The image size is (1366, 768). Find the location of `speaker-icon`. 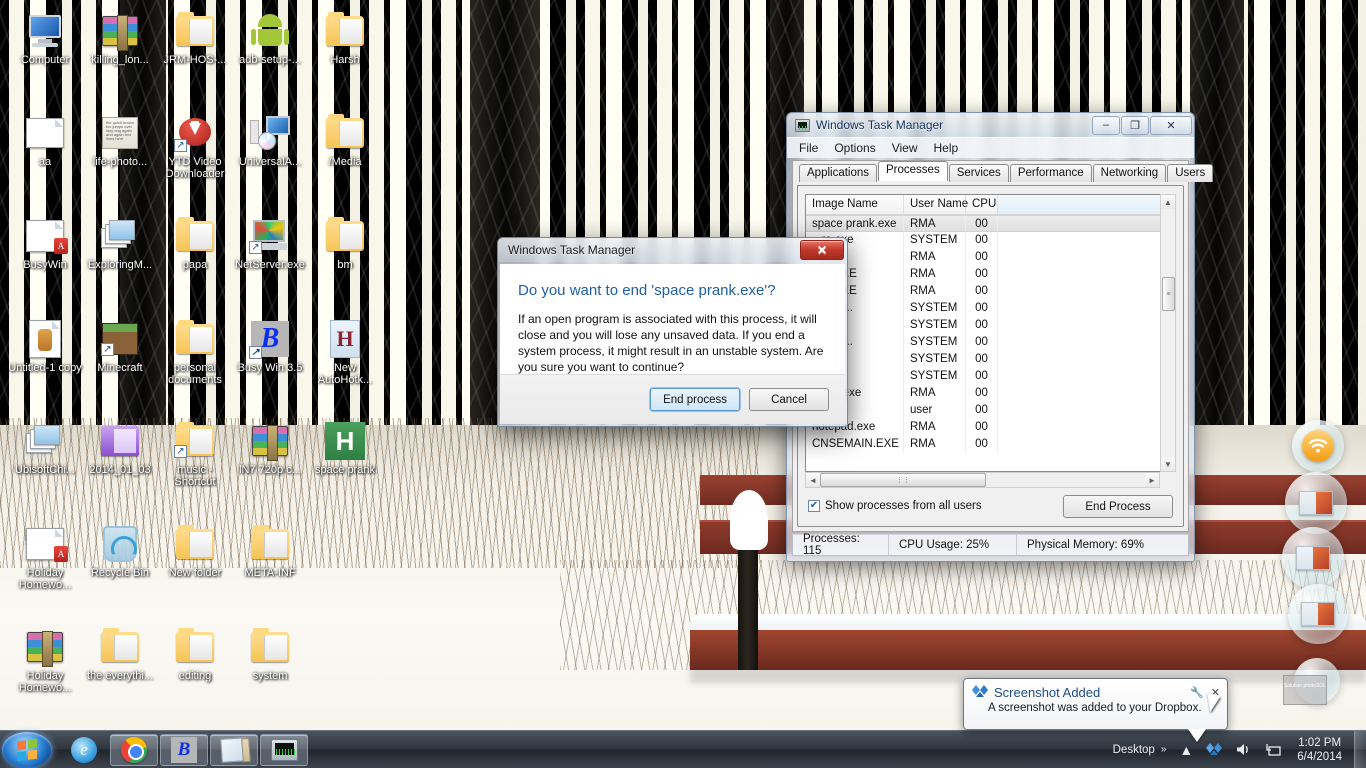

speaker-icon is located at coordinates (1243, 749).